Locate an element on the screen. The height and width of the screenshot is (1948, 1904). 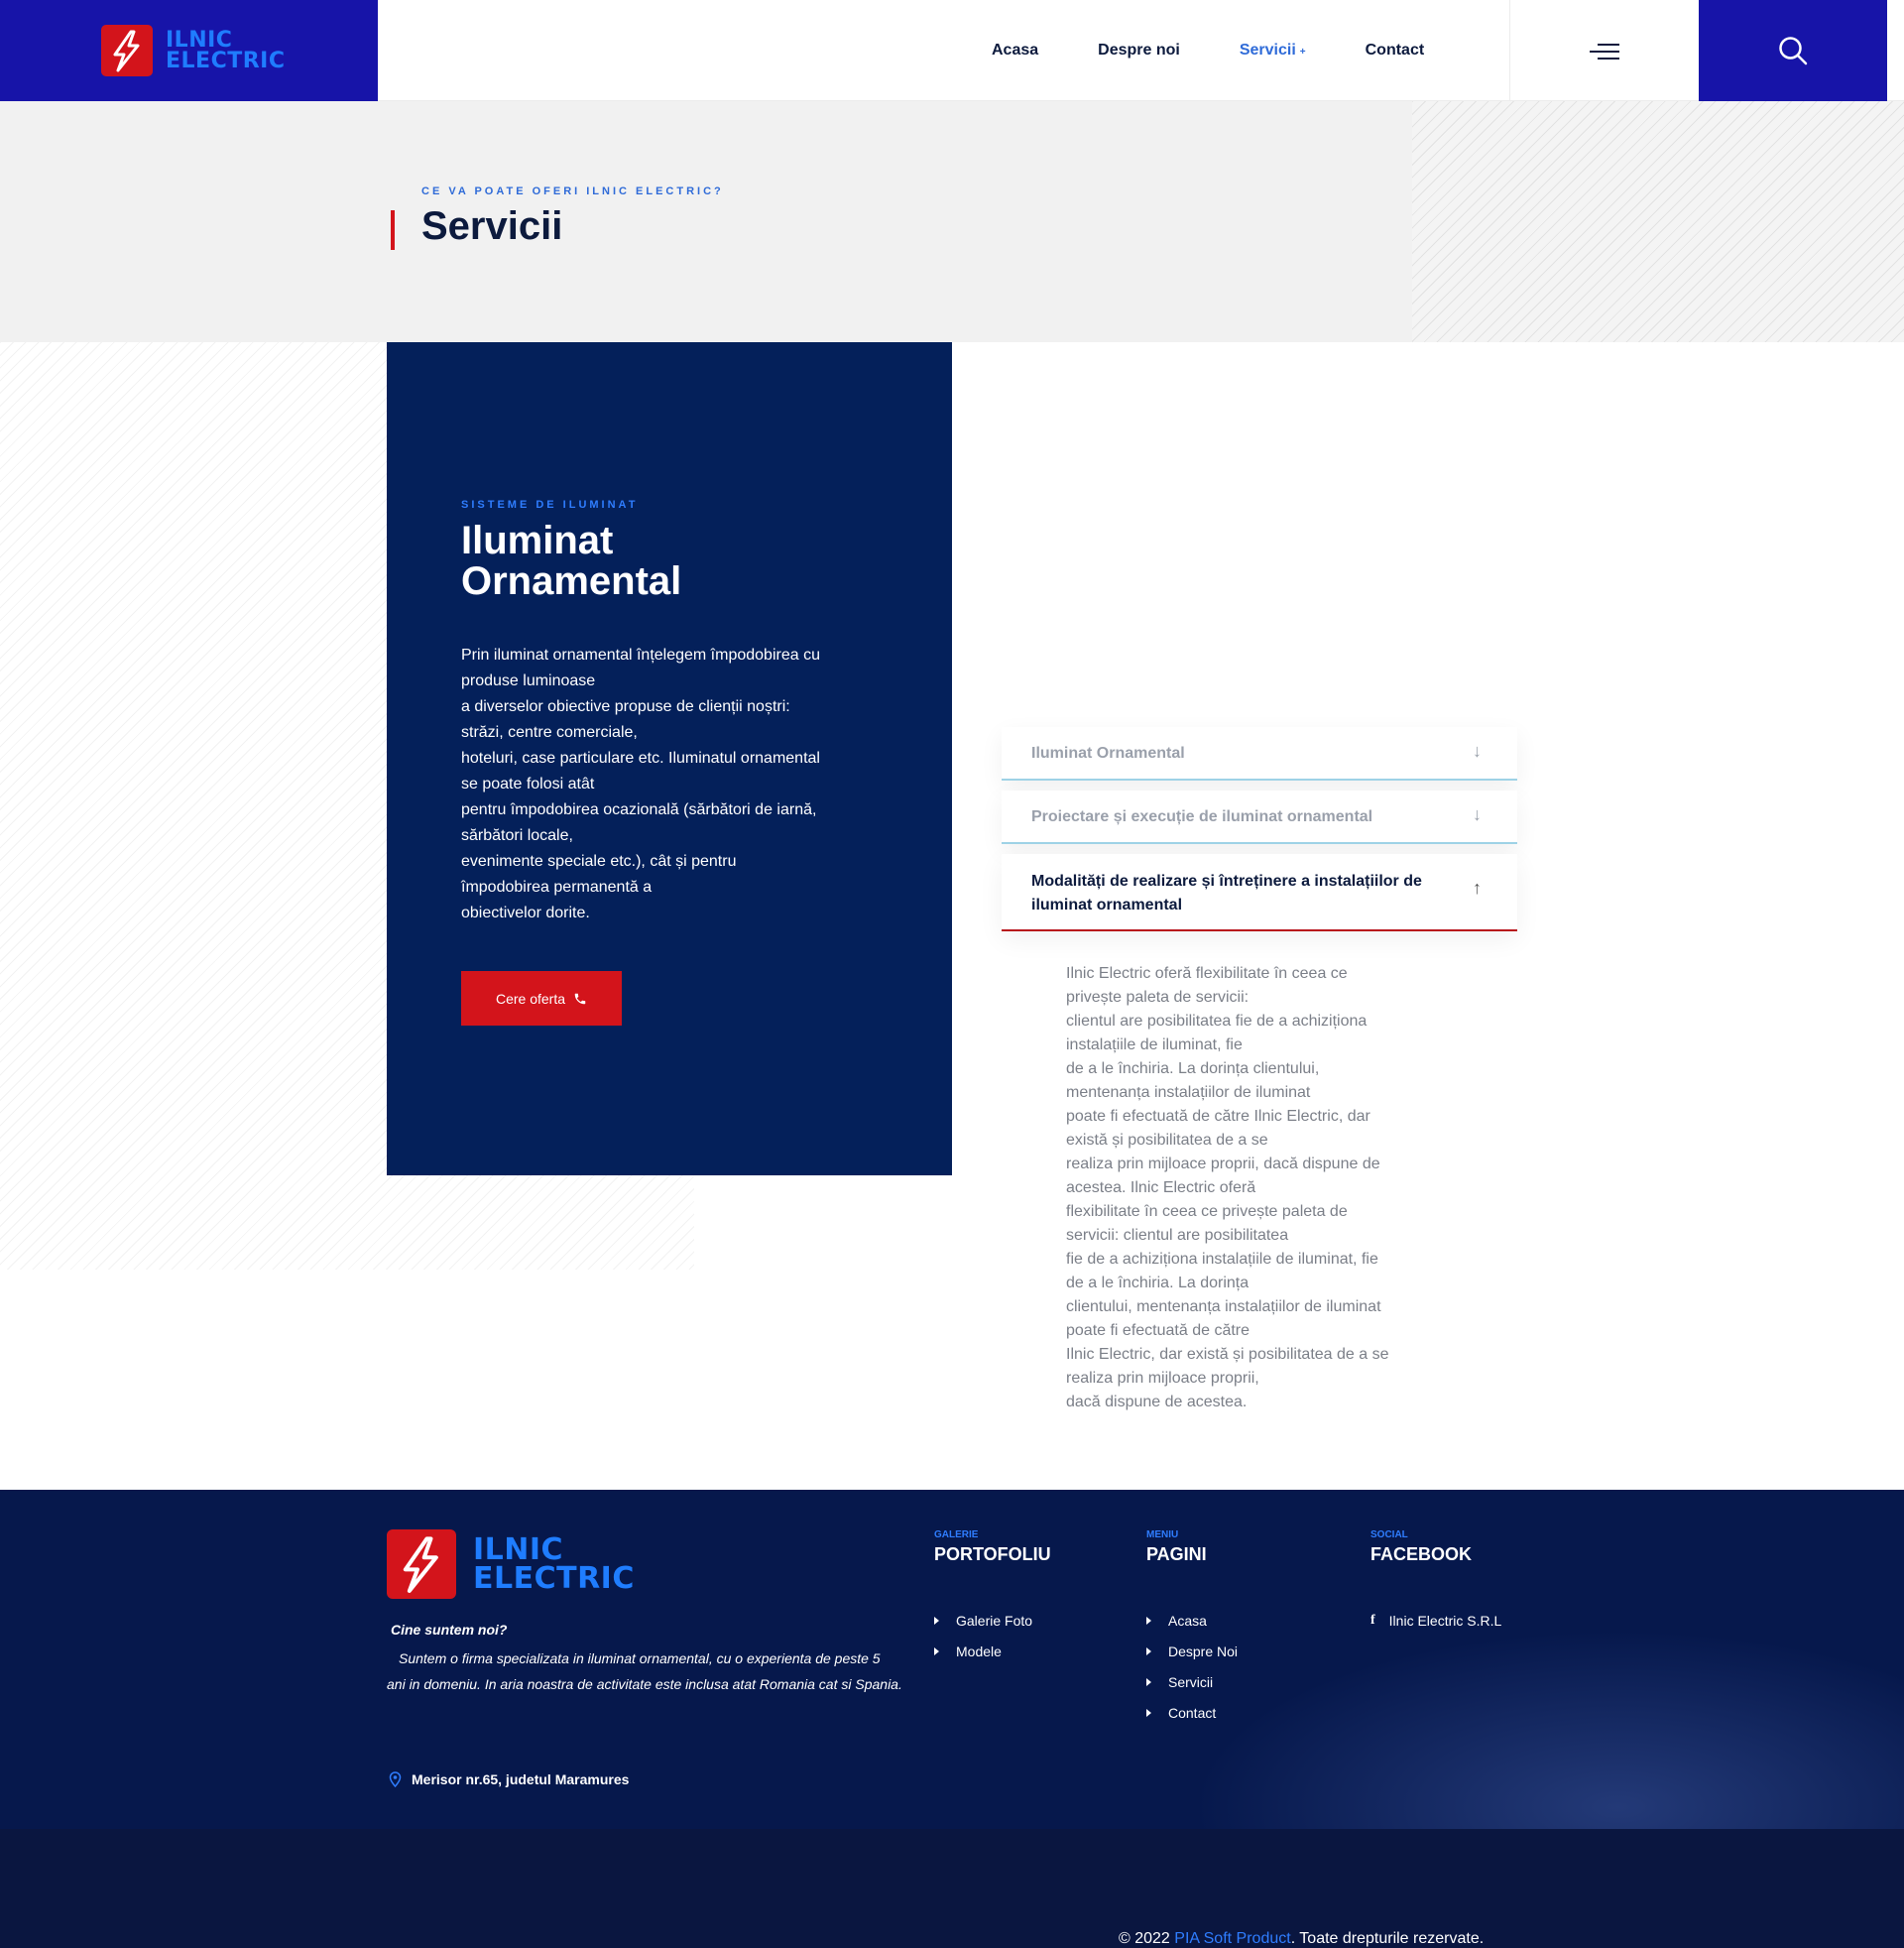
feature-text-line: evenimente speciale etc.), cât și pentru is located at coordinates (599, 861).